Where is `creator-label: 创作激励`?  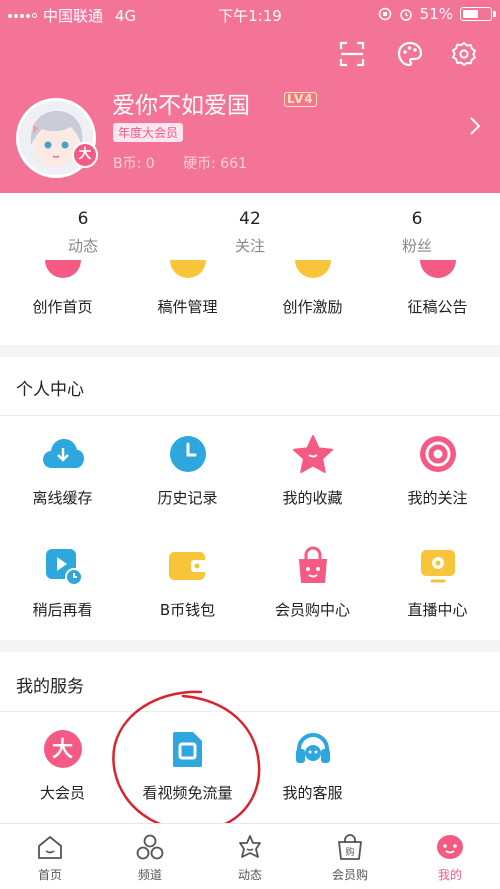
creator-label: 创作激励 is located at coordinates (312, 307).